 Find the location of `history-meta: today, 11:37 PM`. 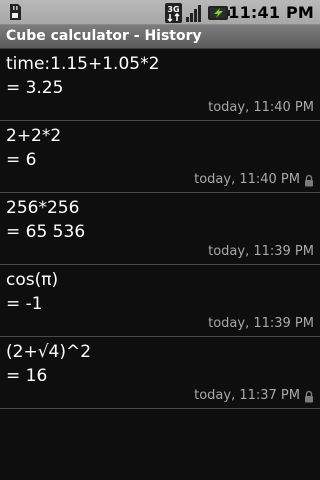

history-meta: today, 11:37 PM is located at coordinates (254, 396).